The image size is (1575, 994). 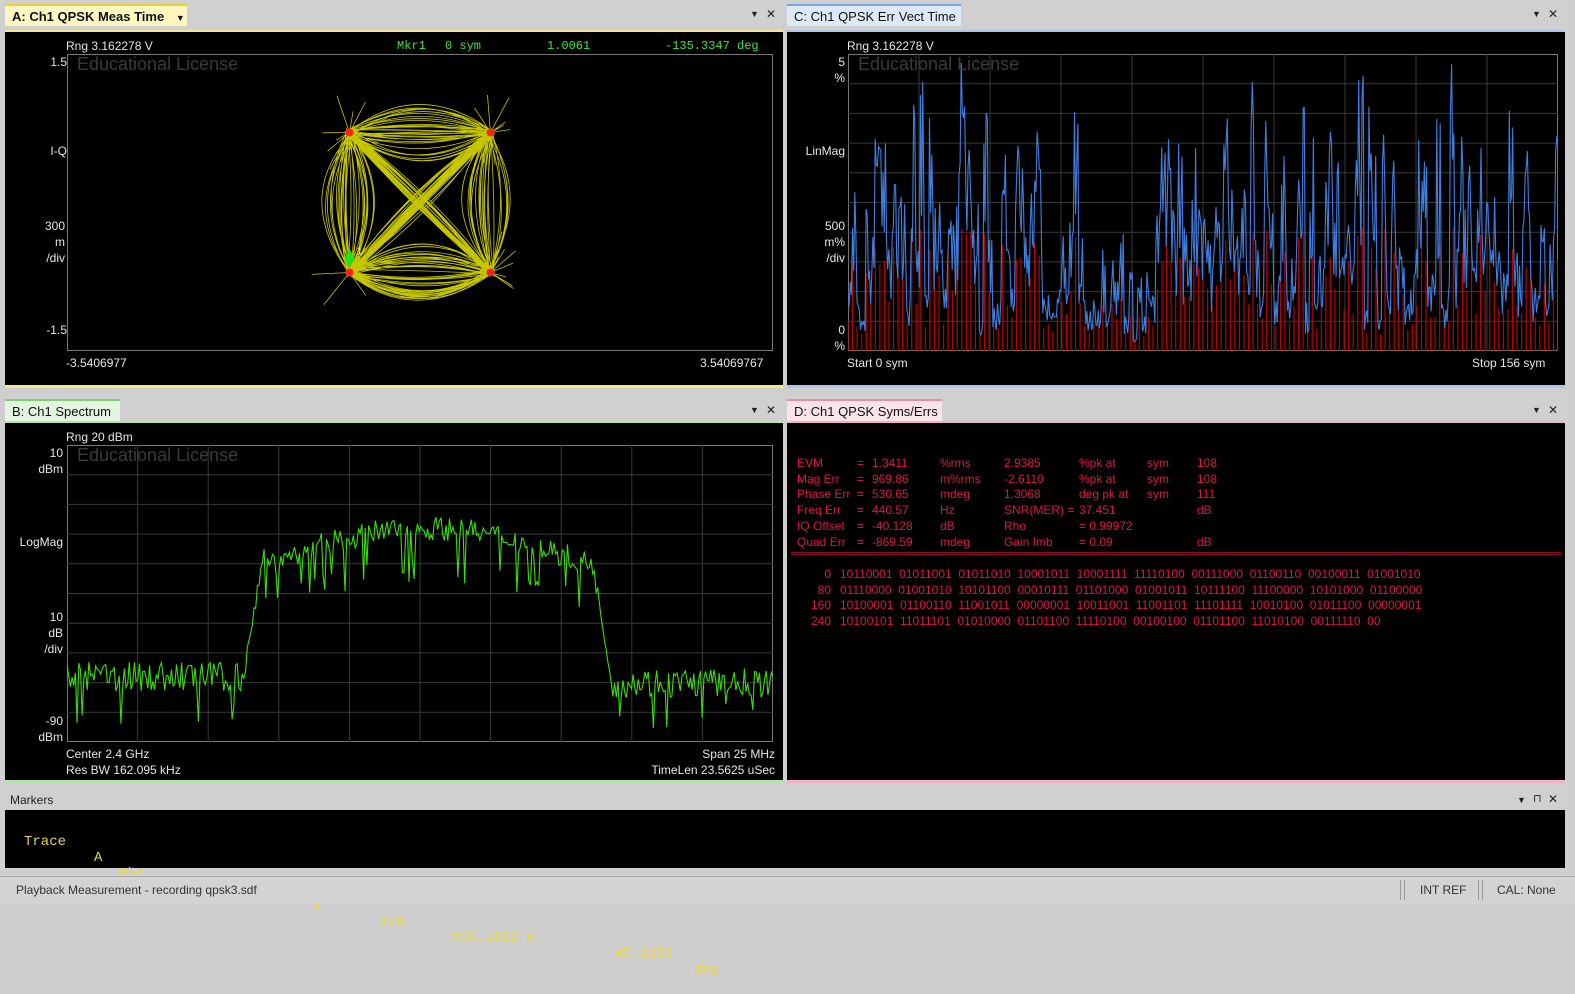 What do you see at coordinates (60, 242) in the screenshot?
I see `y-scale-2: m` at bounding box center [60, 242].